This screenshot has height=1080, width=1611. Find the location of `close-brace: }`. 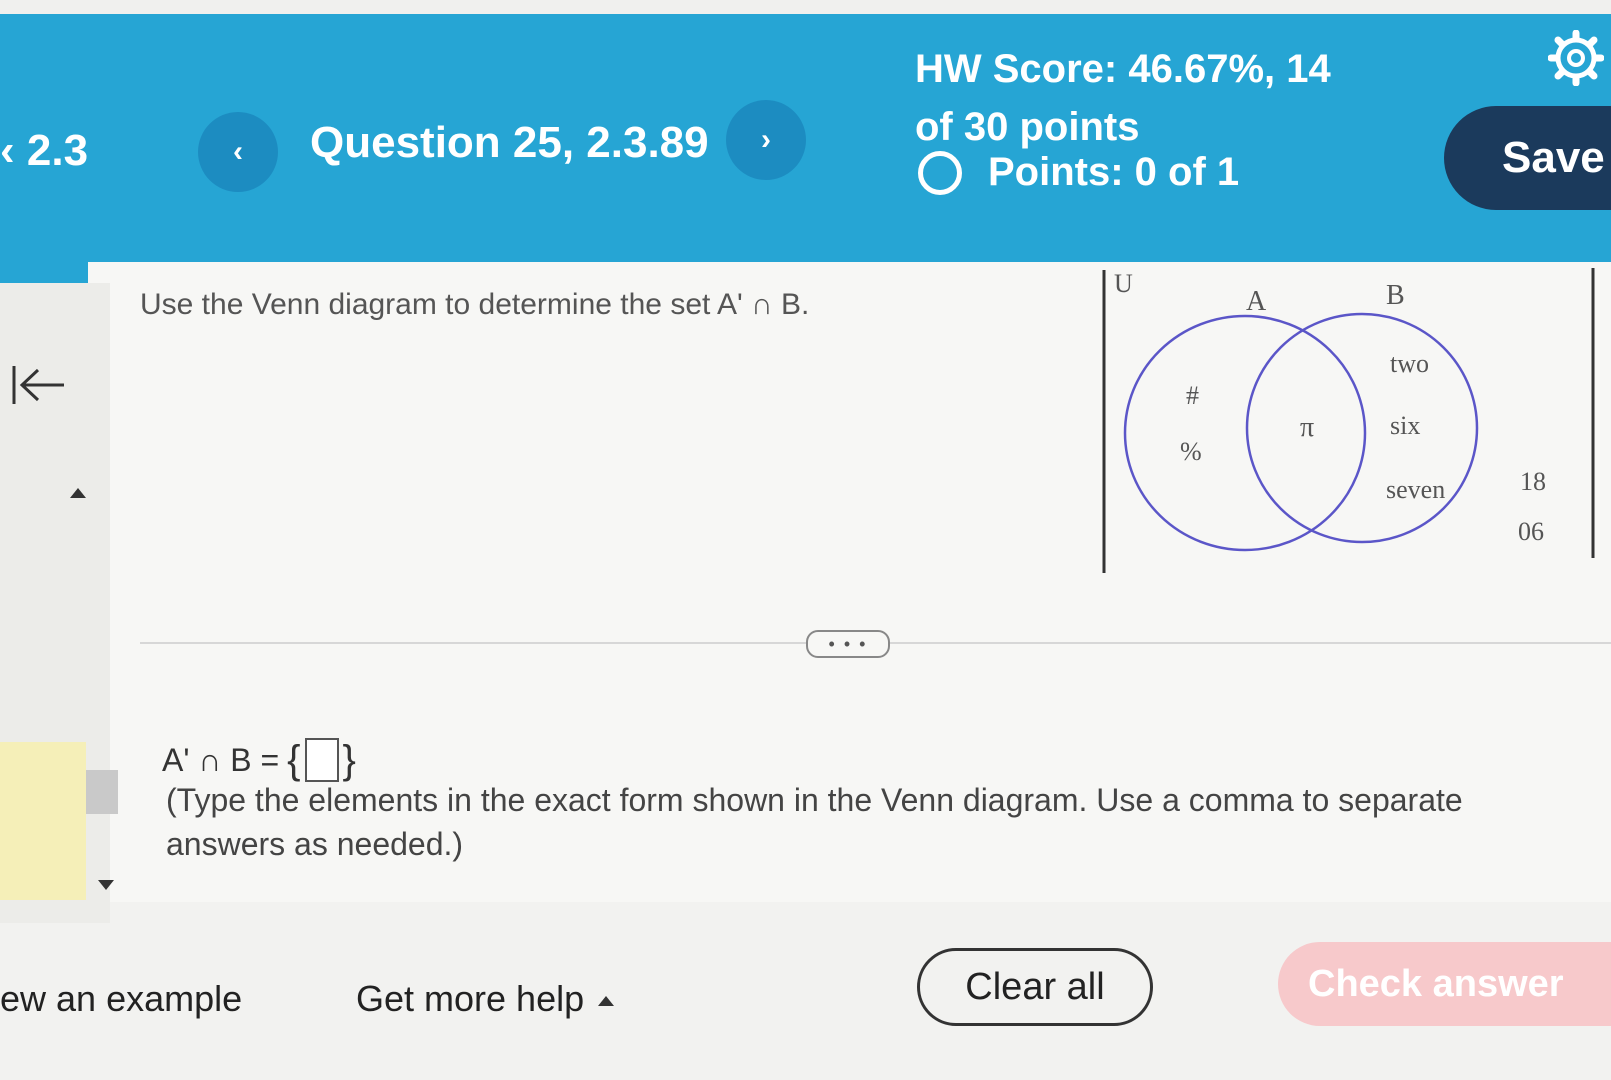

close-brace: } is located at coordinates (349, 760).